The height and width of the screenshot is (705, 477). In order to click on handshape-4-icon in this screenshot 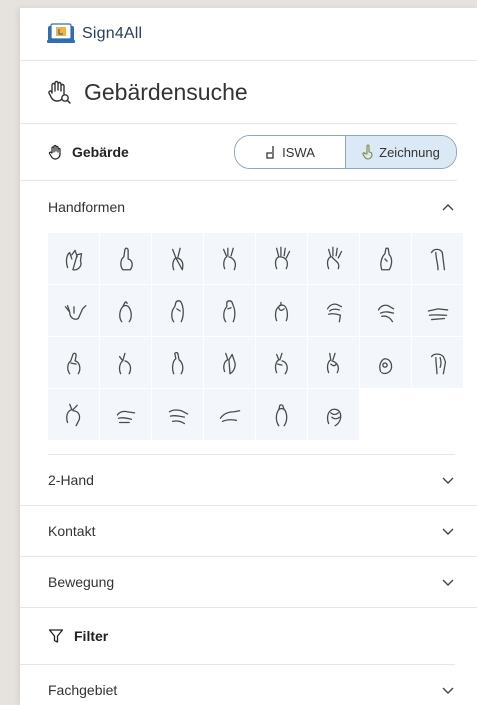, I will do `click(229, 258)`.